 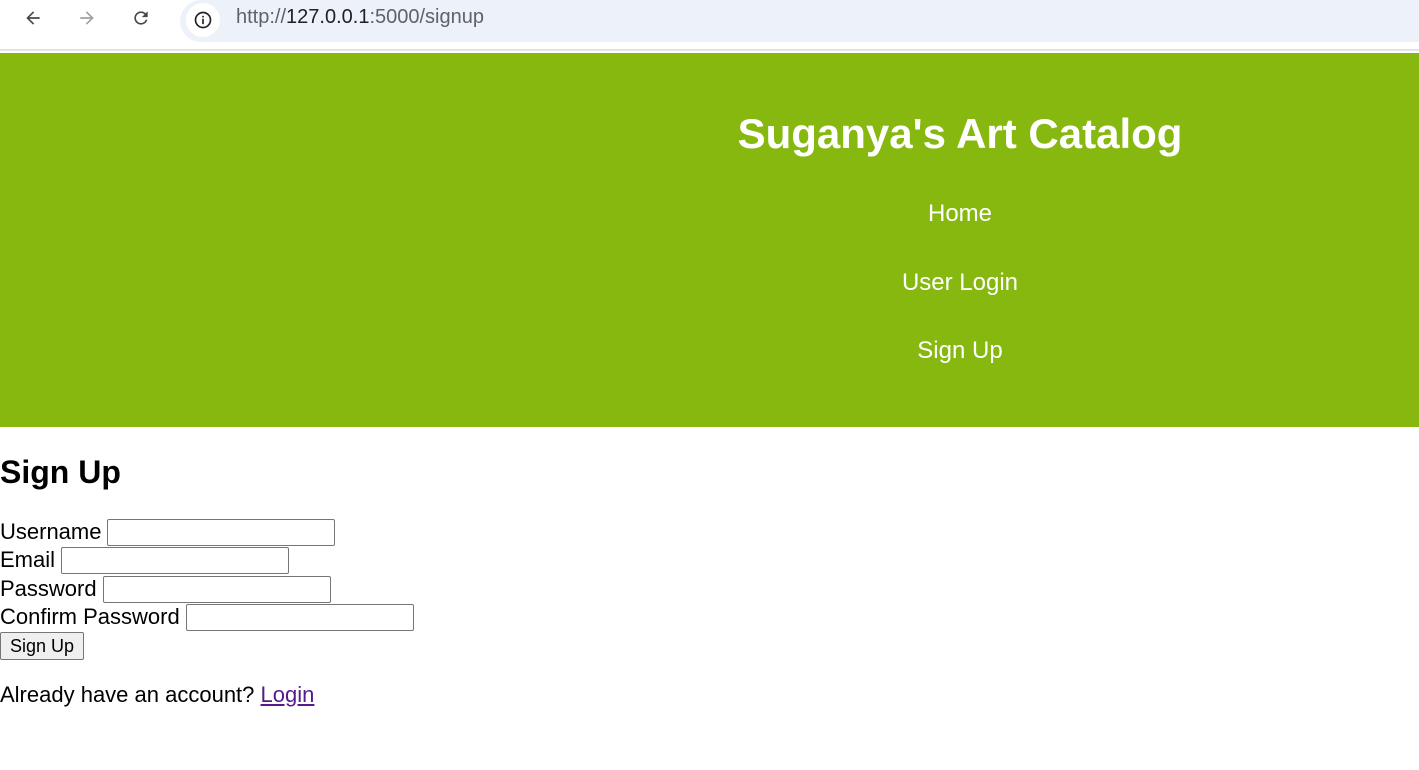 What do you see at coordinates (959, 214) in the screenshot?
I see `nav-link-home: Home` at bounding box center [959, 214].